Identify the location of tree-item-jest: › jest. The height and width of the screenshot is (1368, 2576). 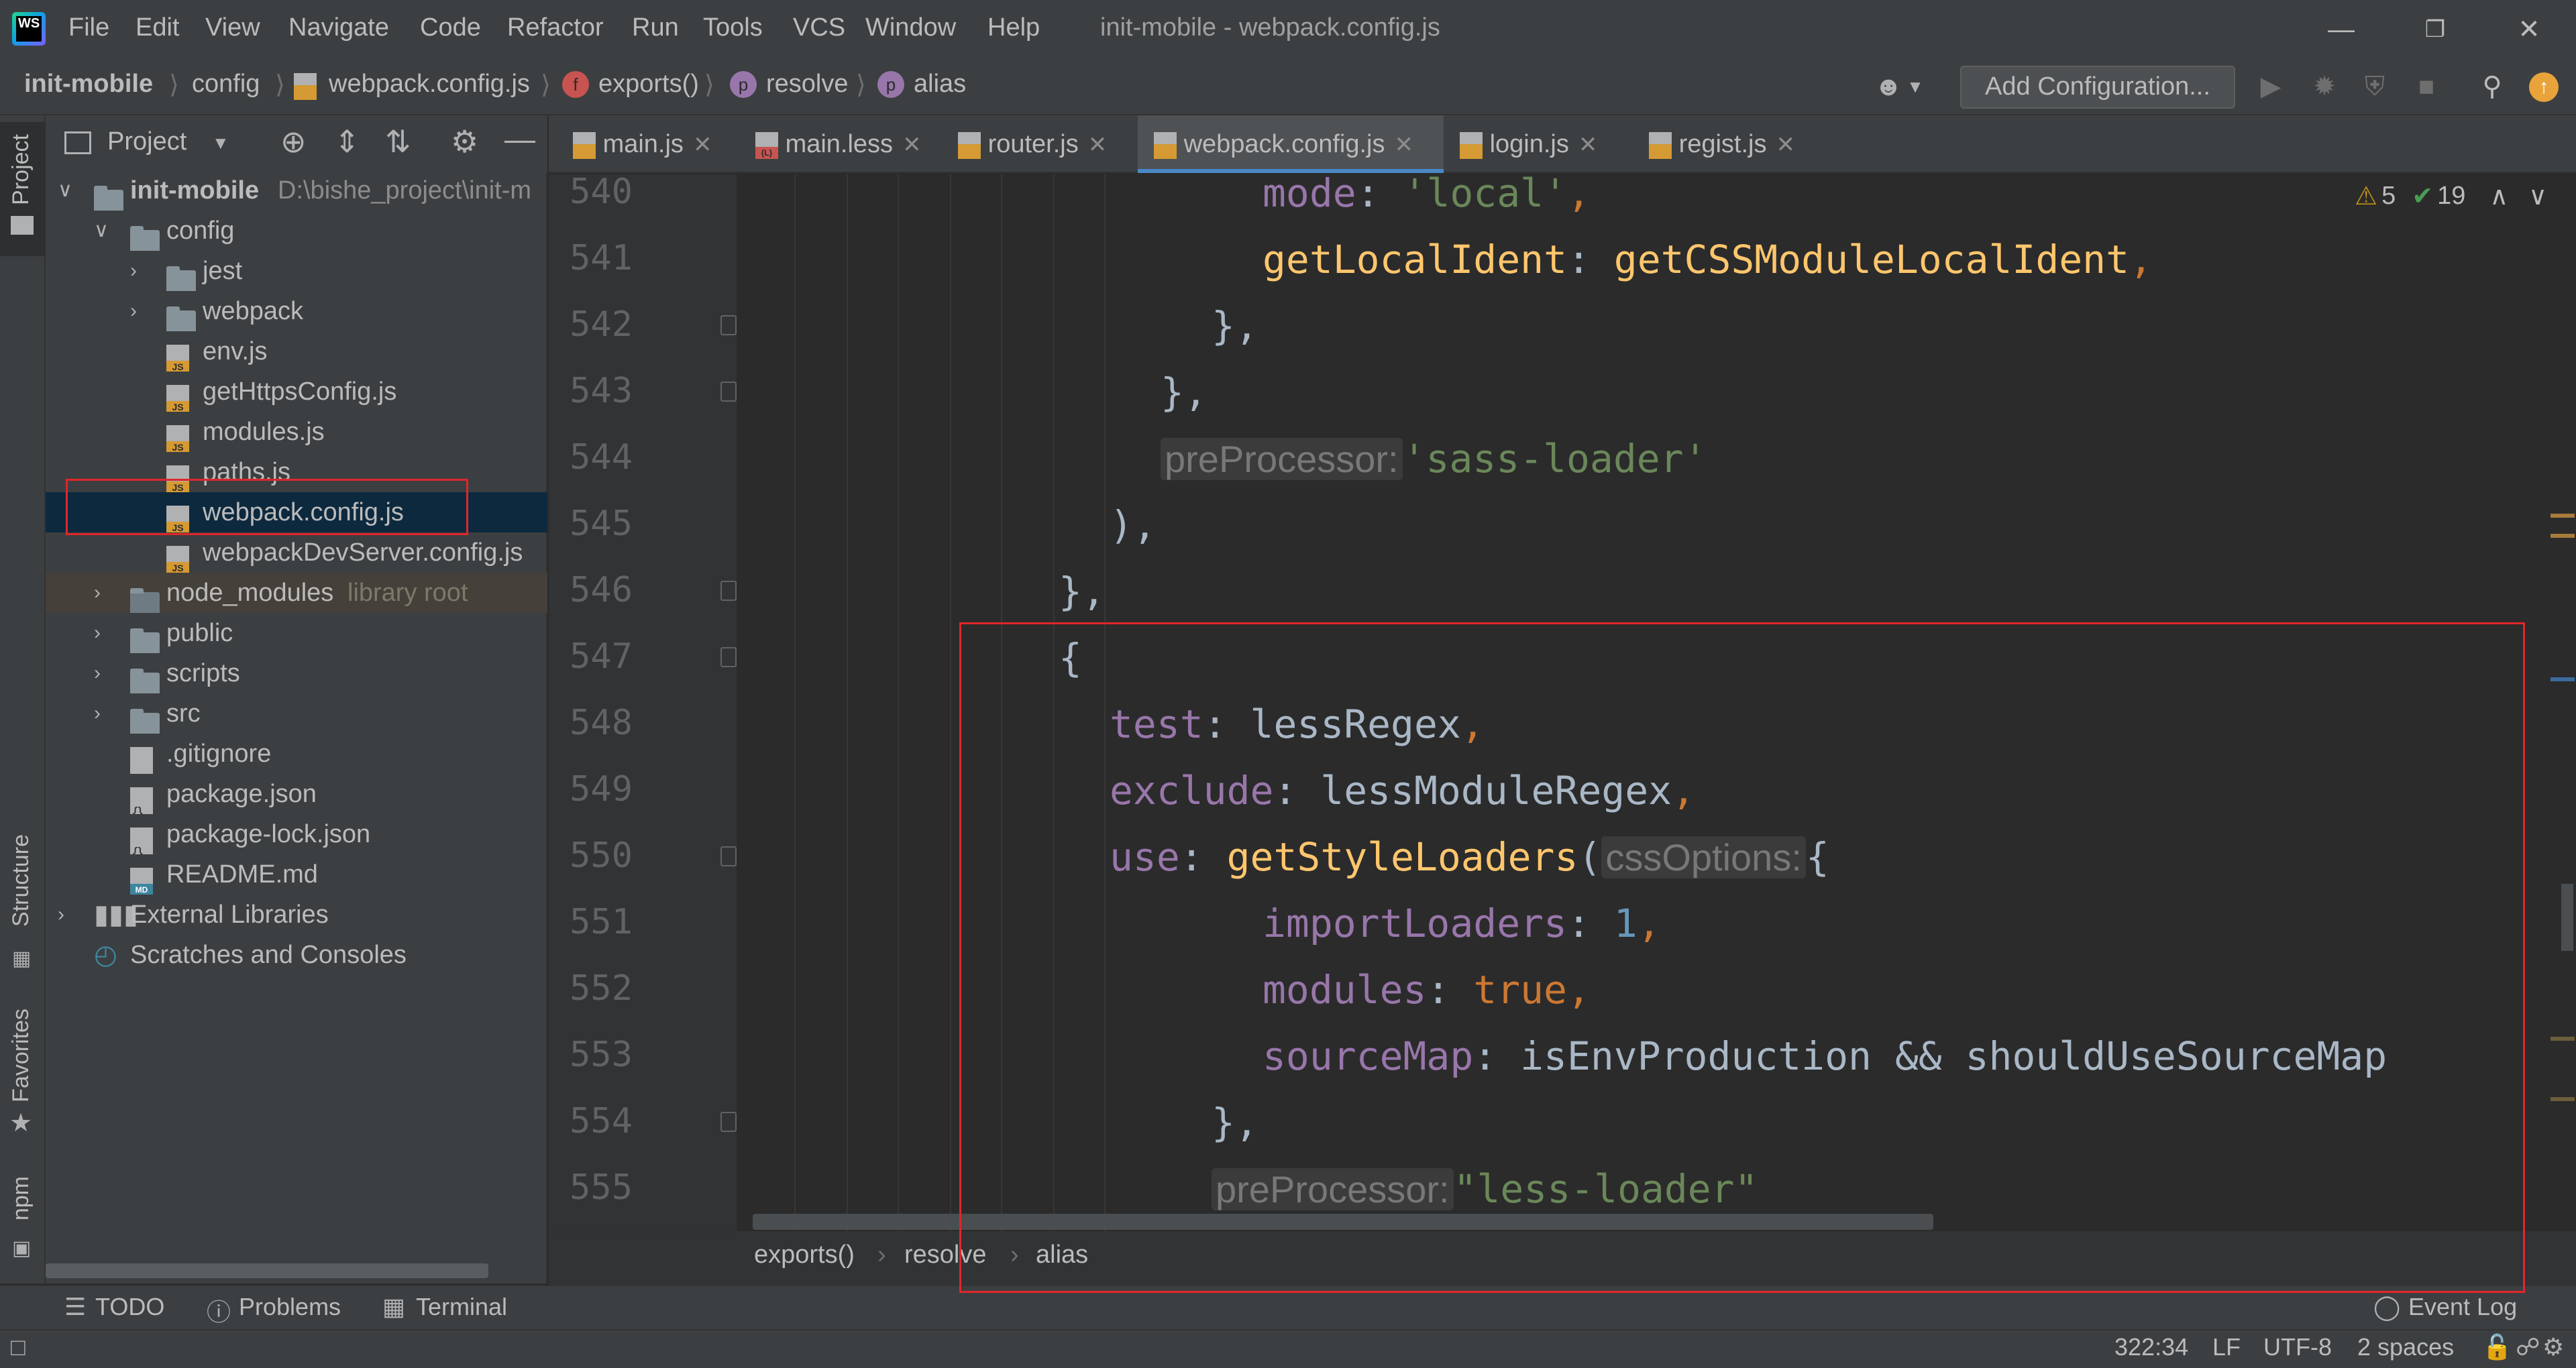
(296, 271).